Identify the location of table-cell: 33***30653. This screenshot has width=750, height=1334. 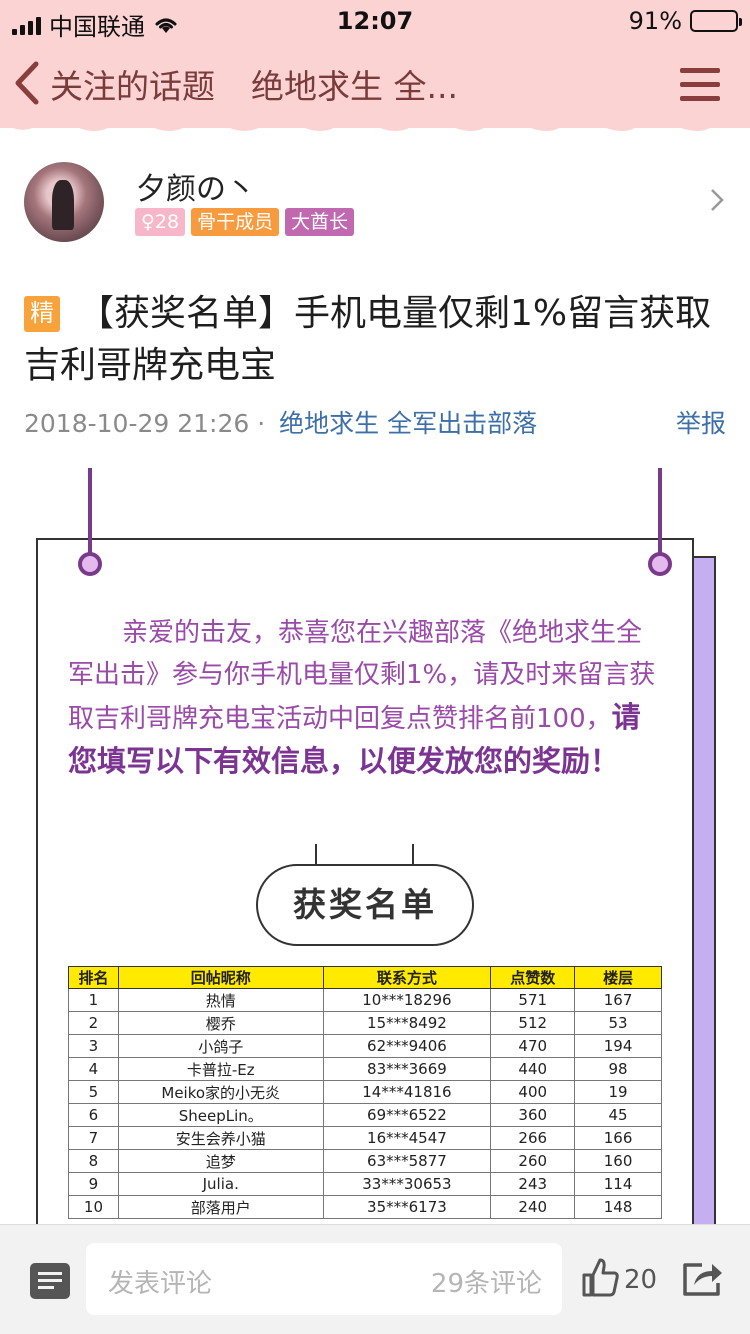
(407, 1184).